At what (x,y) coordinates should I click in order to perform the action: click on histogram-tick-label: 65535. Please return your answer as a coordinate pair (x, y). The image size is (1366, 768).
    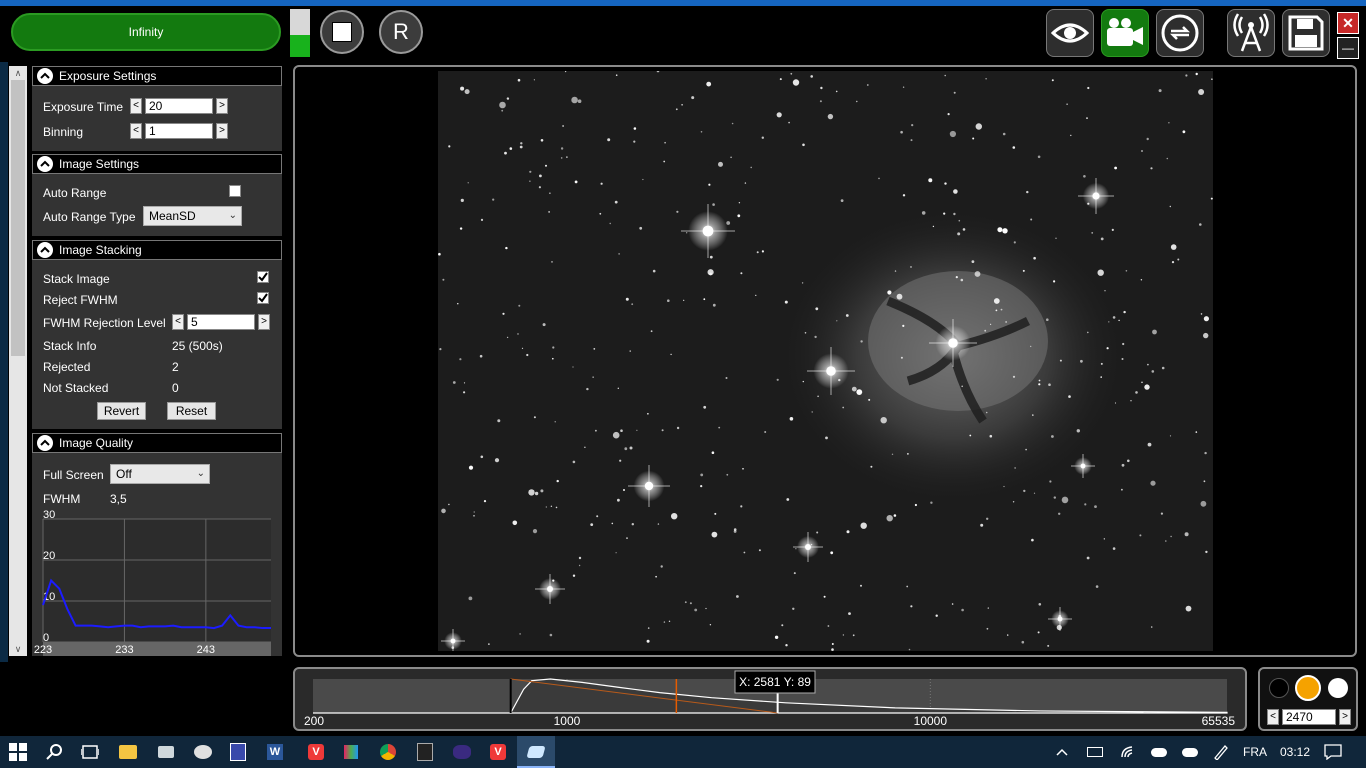
    Looking at the image, I should click on (1219, 721).